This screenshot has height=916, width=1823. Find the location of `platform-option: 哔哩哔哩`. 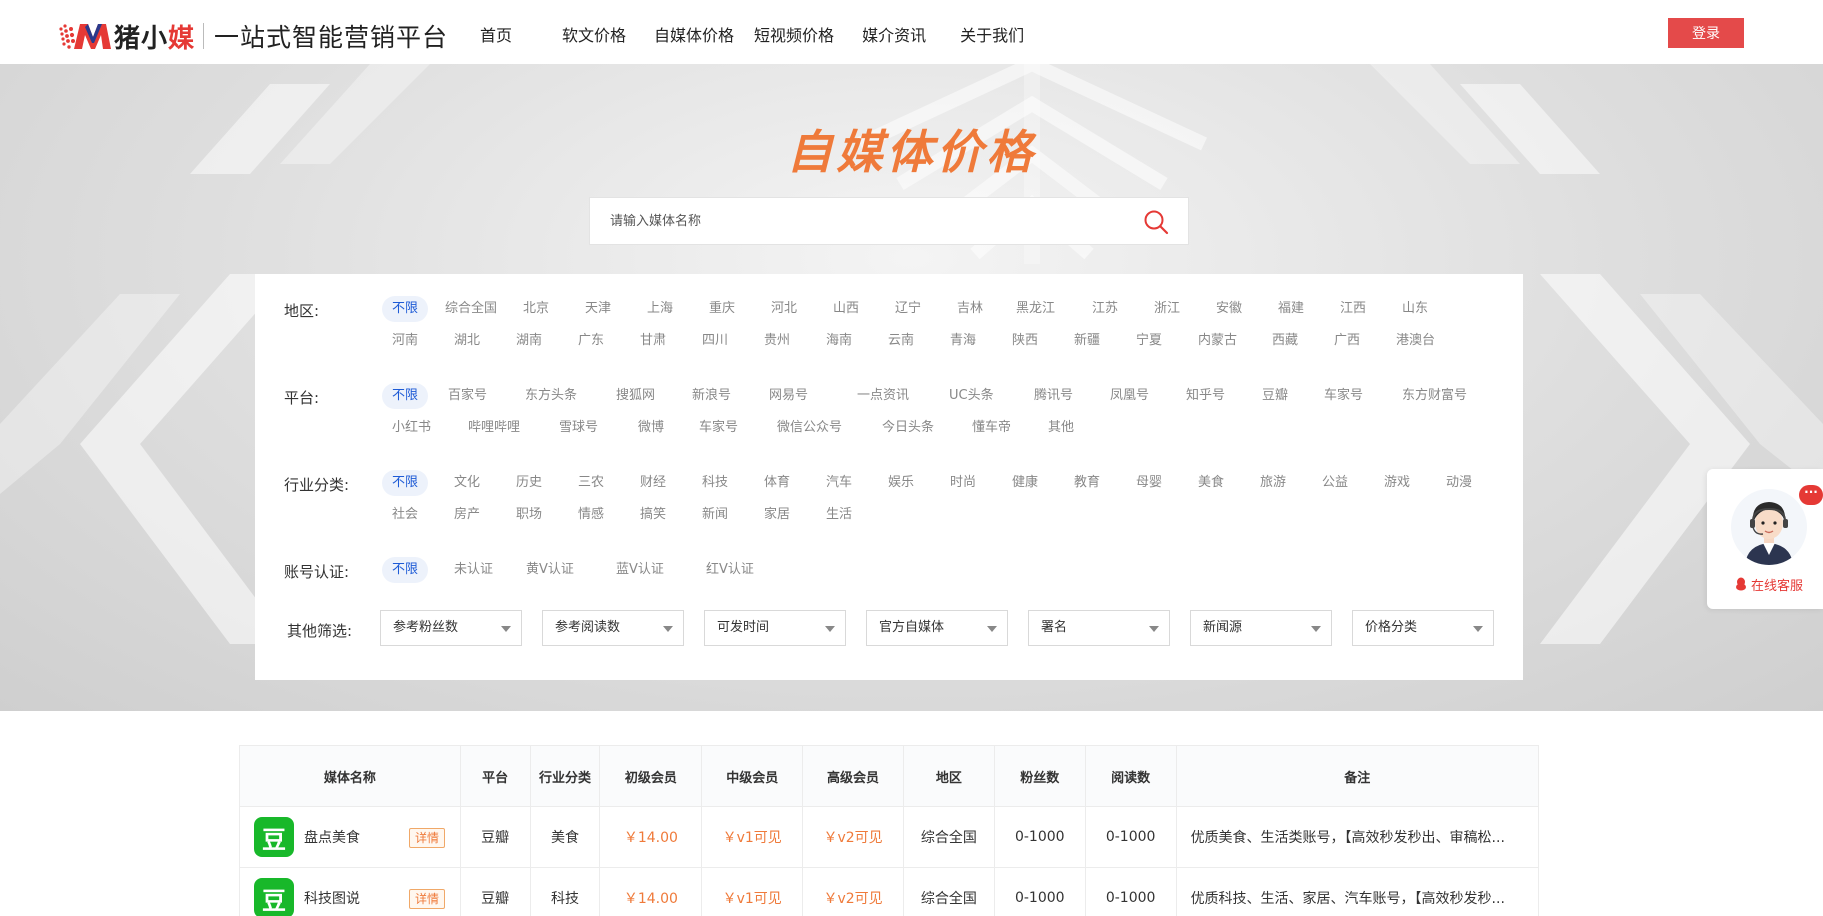

platform-option: 哔哩哔哩 is located at coordinates (494, 428).